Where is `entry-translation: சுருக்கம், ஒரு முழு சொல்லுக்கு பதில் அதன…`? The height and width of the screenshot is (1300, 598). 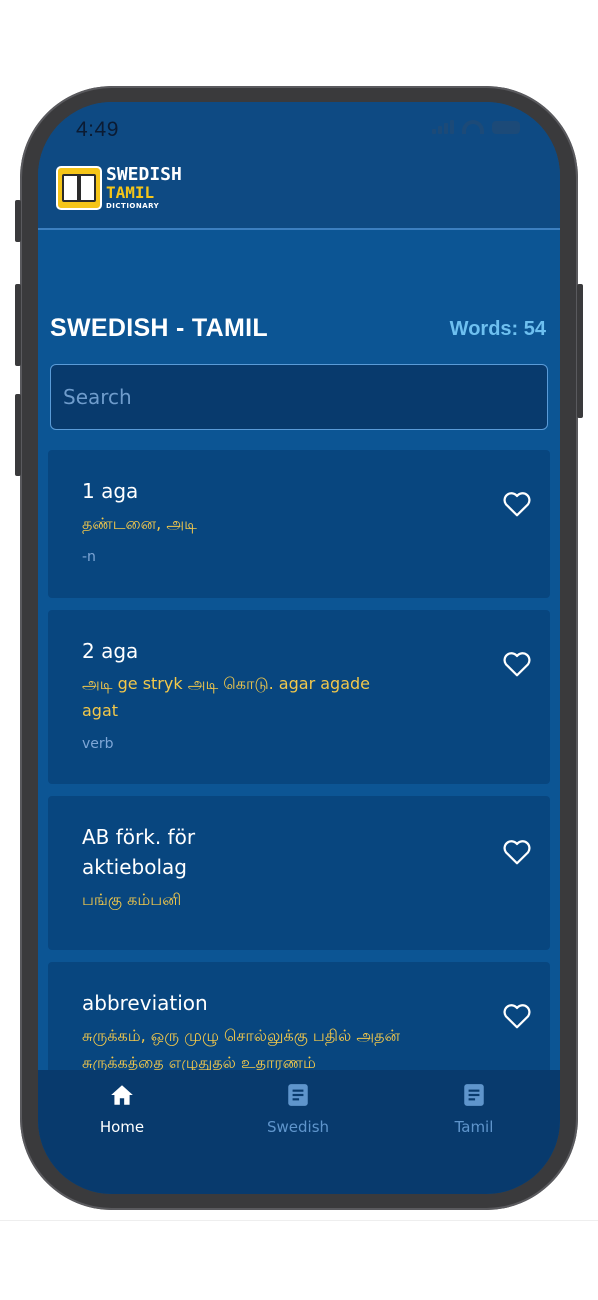 entry-translation: சுருக்கம், ஒரு முழு சொல்லுக்கு பதில் அதன… is located at coordinates (241, 1049).